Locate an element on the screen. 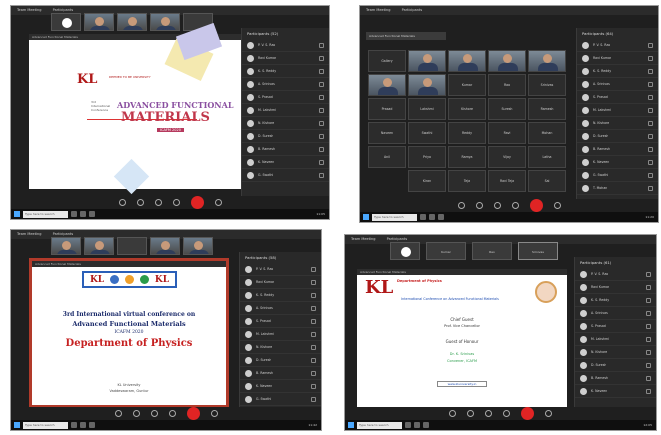 The image size is (661, 435). view-tab: Advanced Functional Materials is located at coordinates (406, 36).